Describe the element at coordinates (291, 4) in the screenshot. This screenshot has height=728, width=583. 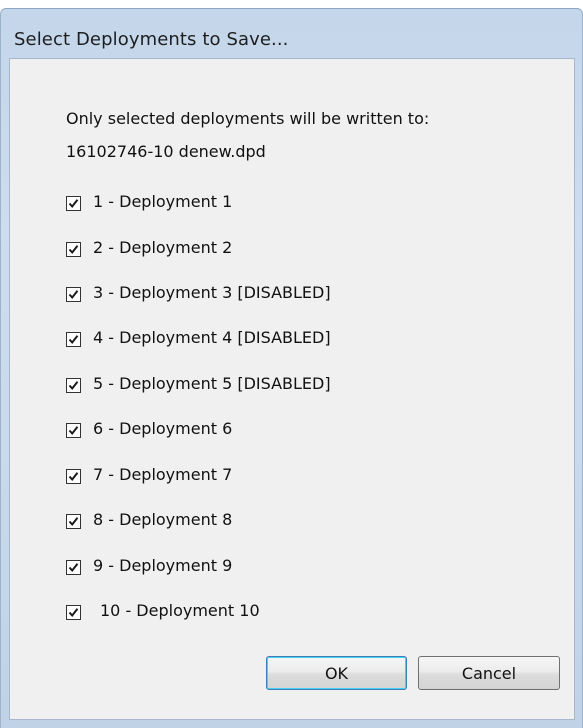
I see `desktop-strip` at that location.